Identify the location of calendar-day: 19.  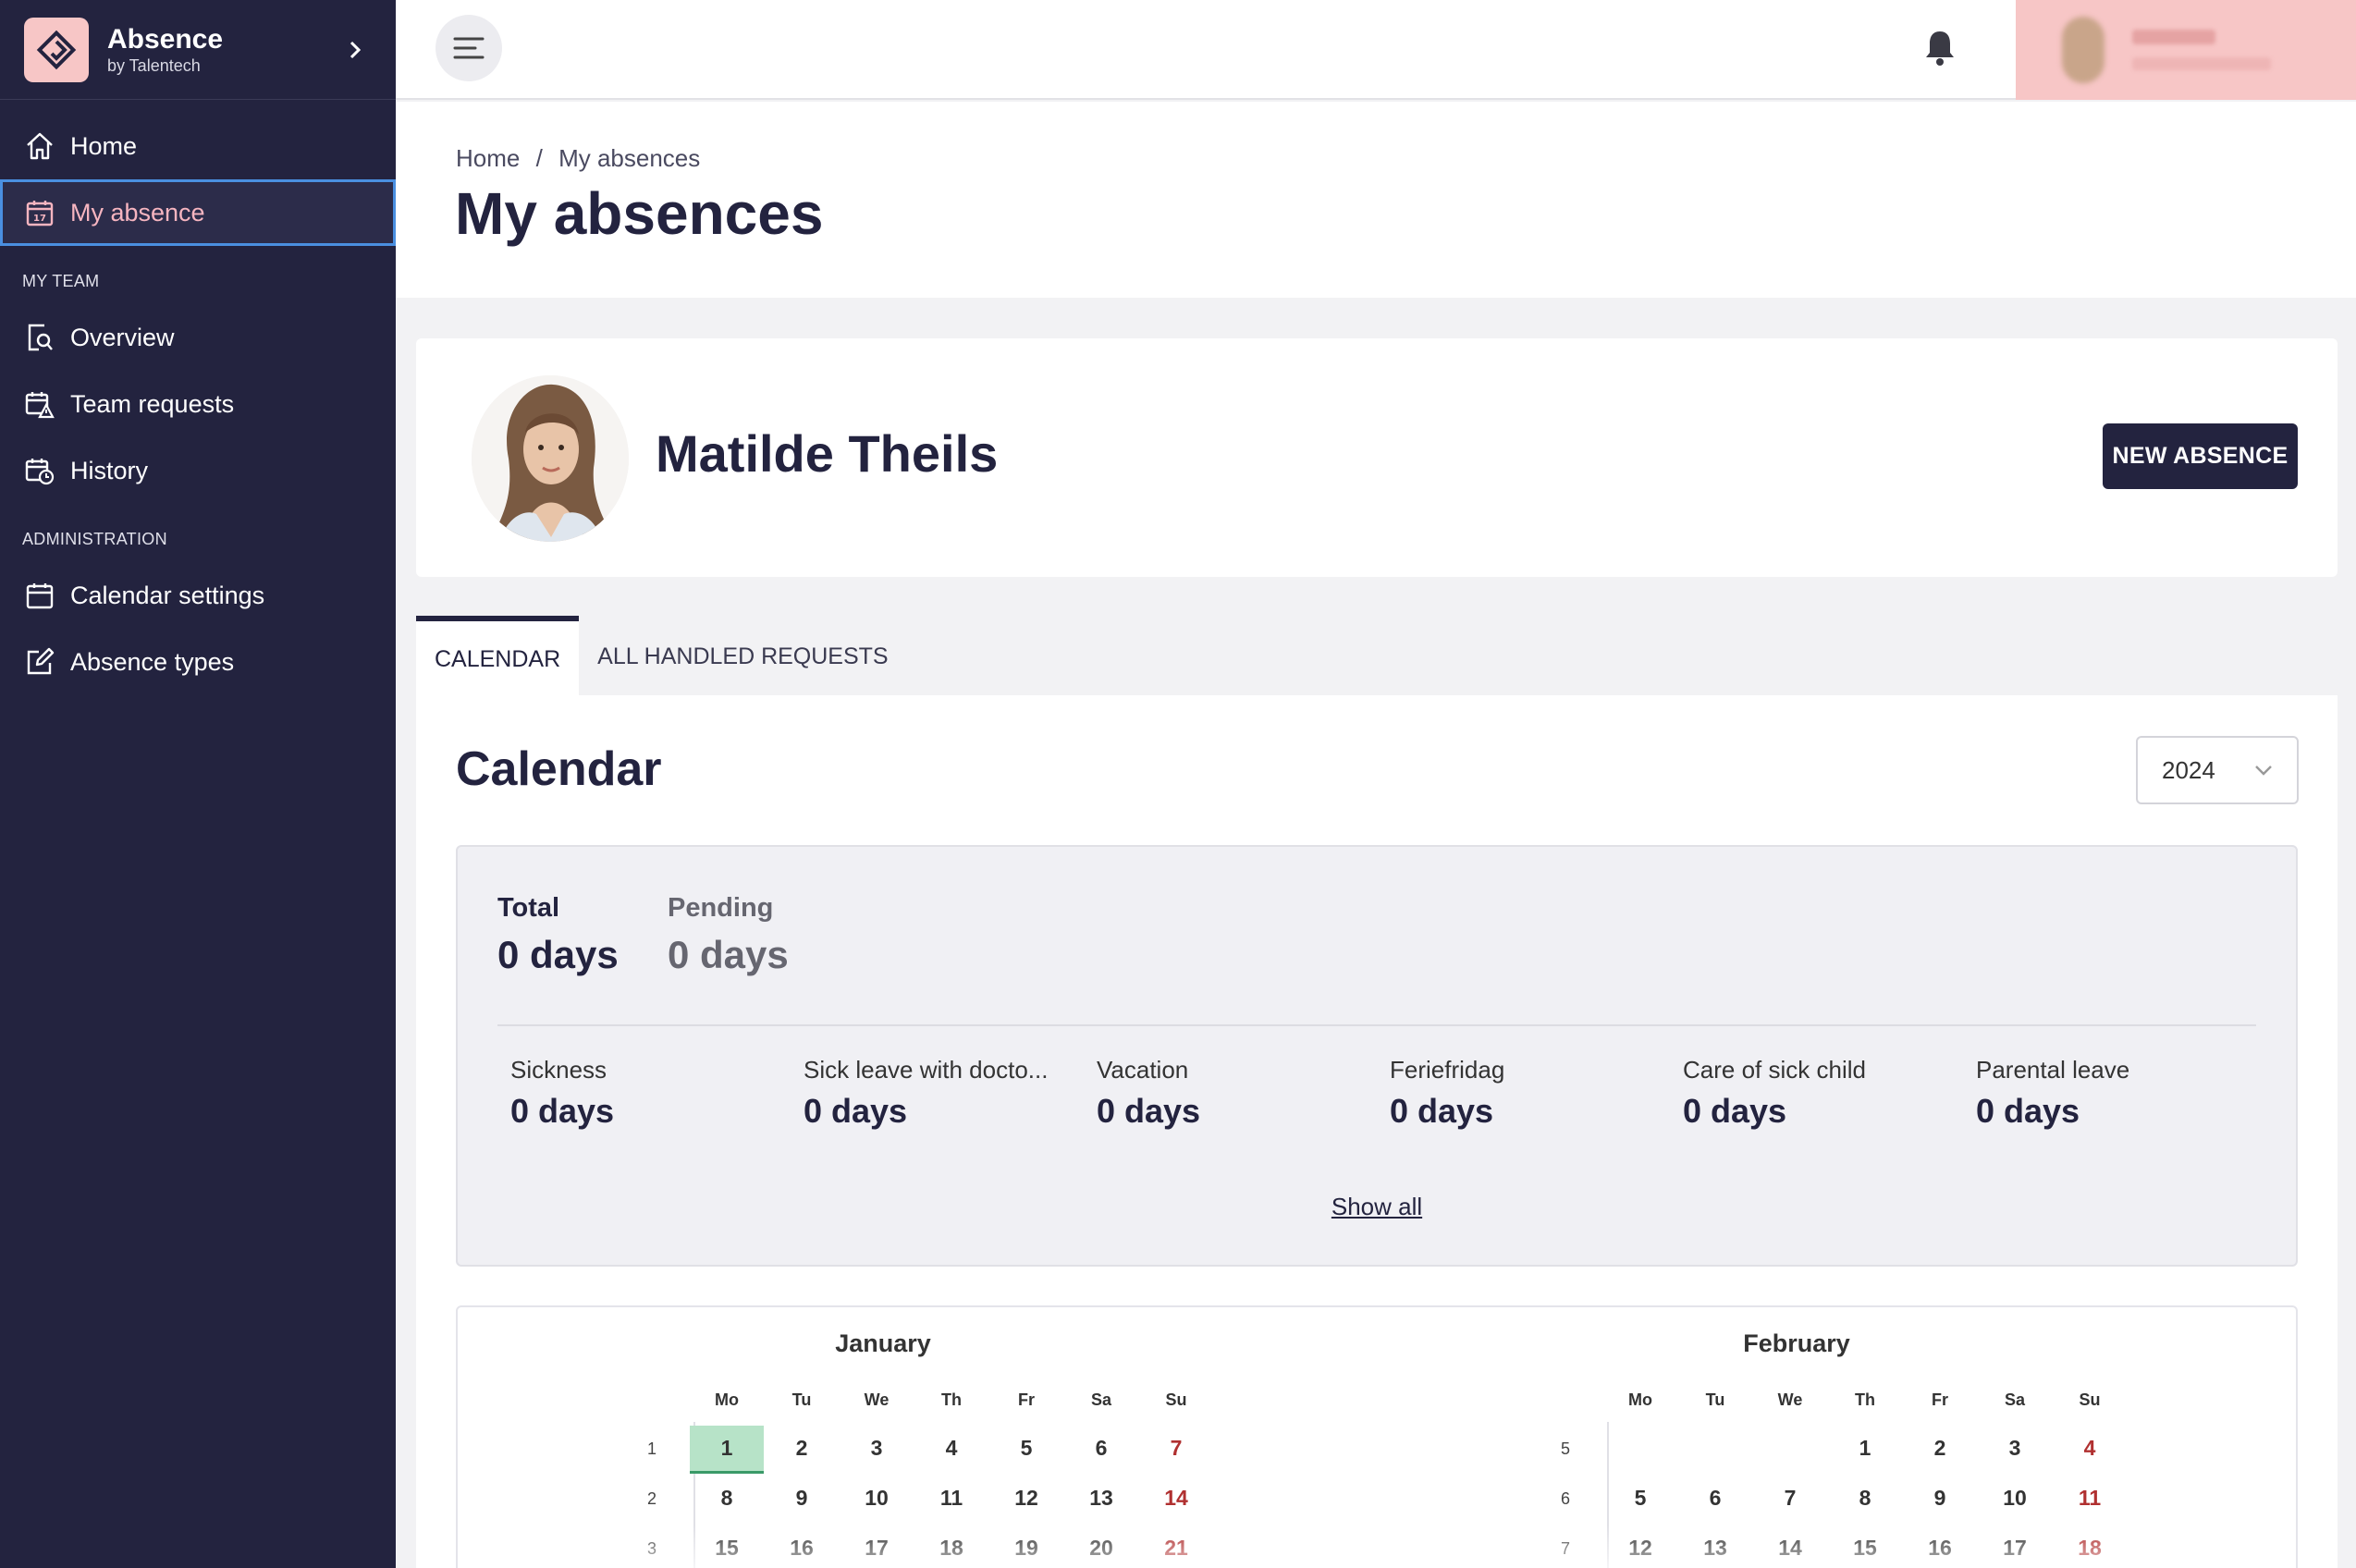
(1026, 1547).